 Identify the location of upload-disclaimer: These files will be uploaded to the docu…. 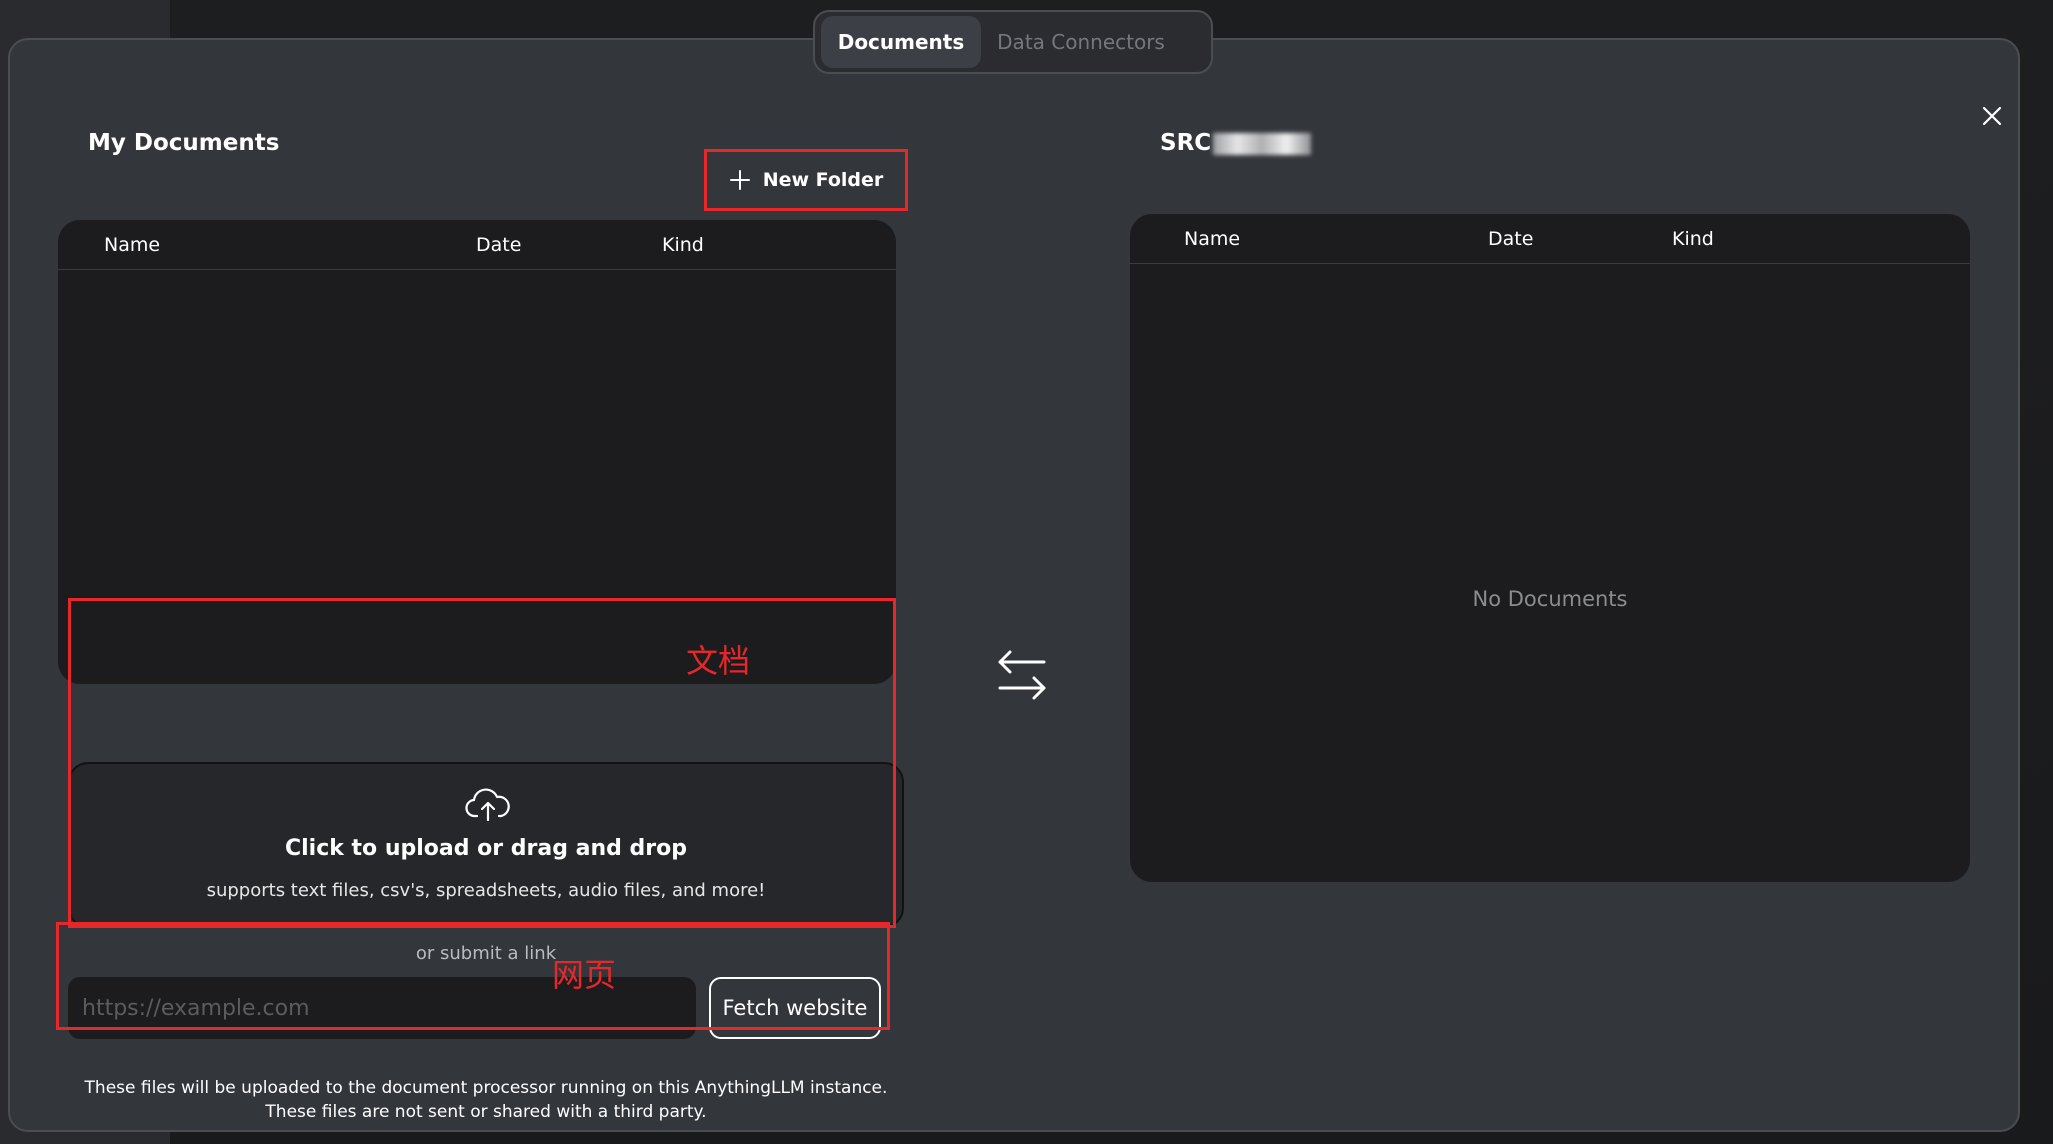
(486, 1100).